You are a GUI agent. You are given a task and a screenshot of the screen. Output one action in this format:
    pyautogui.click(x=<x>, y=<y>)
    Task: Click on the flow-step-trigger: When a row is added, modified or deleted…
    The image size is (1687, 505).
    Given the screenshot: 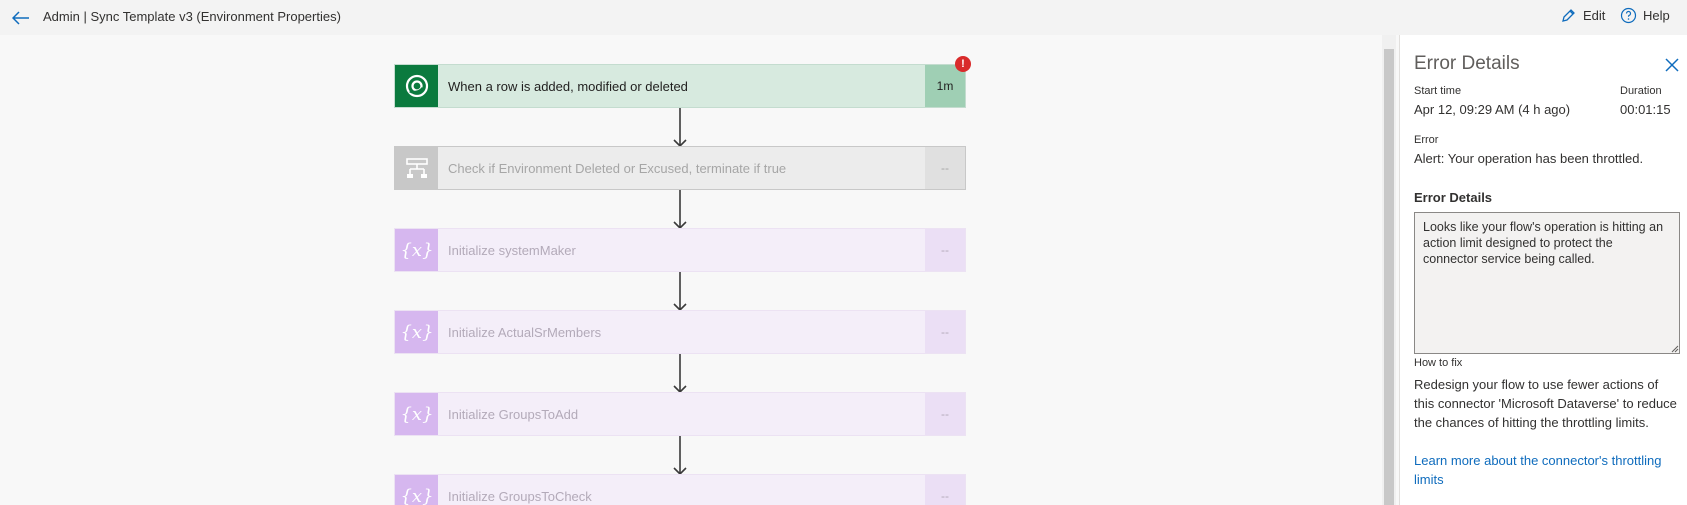 What is the action you would take?
    pyautogui.click(x=680, y=86)
    